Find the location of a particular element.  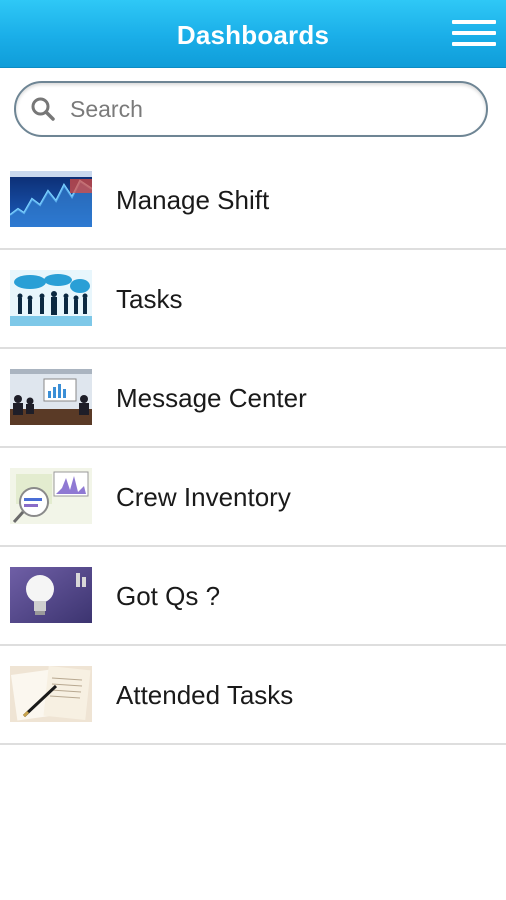

list-item-message-center: Message Center is located at coordinates (253, 398).